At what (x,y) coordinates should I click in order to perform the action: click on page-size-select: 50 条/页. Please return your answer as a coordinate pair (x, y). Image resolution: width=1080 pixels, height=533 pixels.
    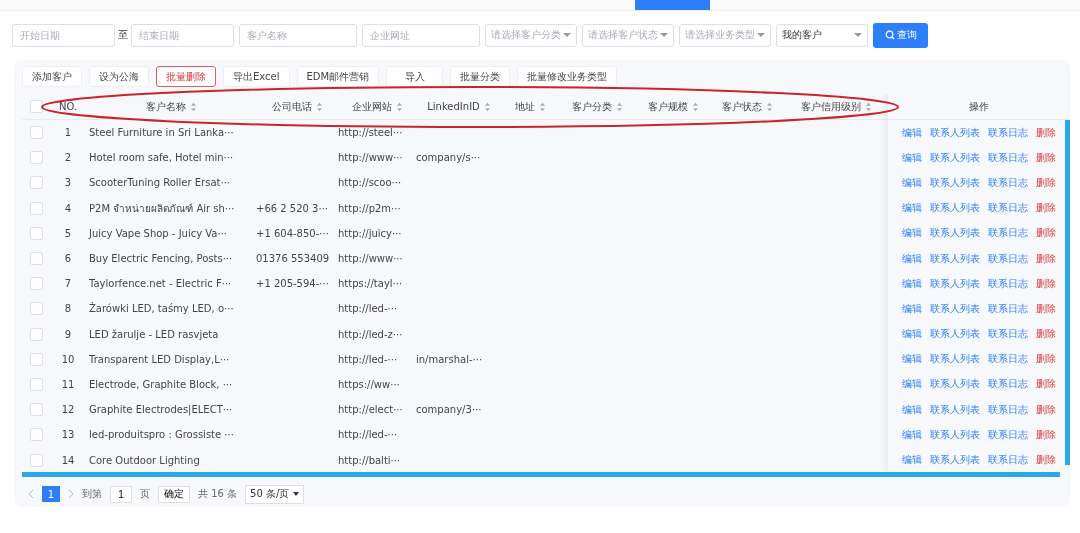
    Looking at the image, I should click on (275, 494).